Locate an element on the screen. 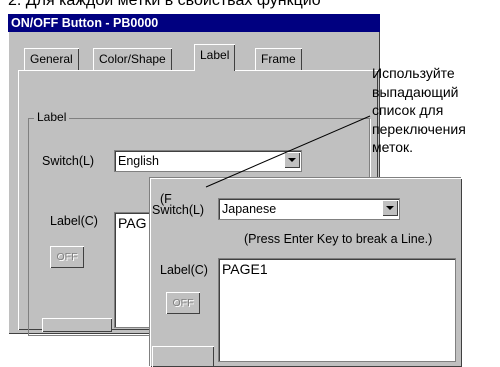 The height and width of the screenshot is (367, 500). callout-line is located at coordinates (288, 151).